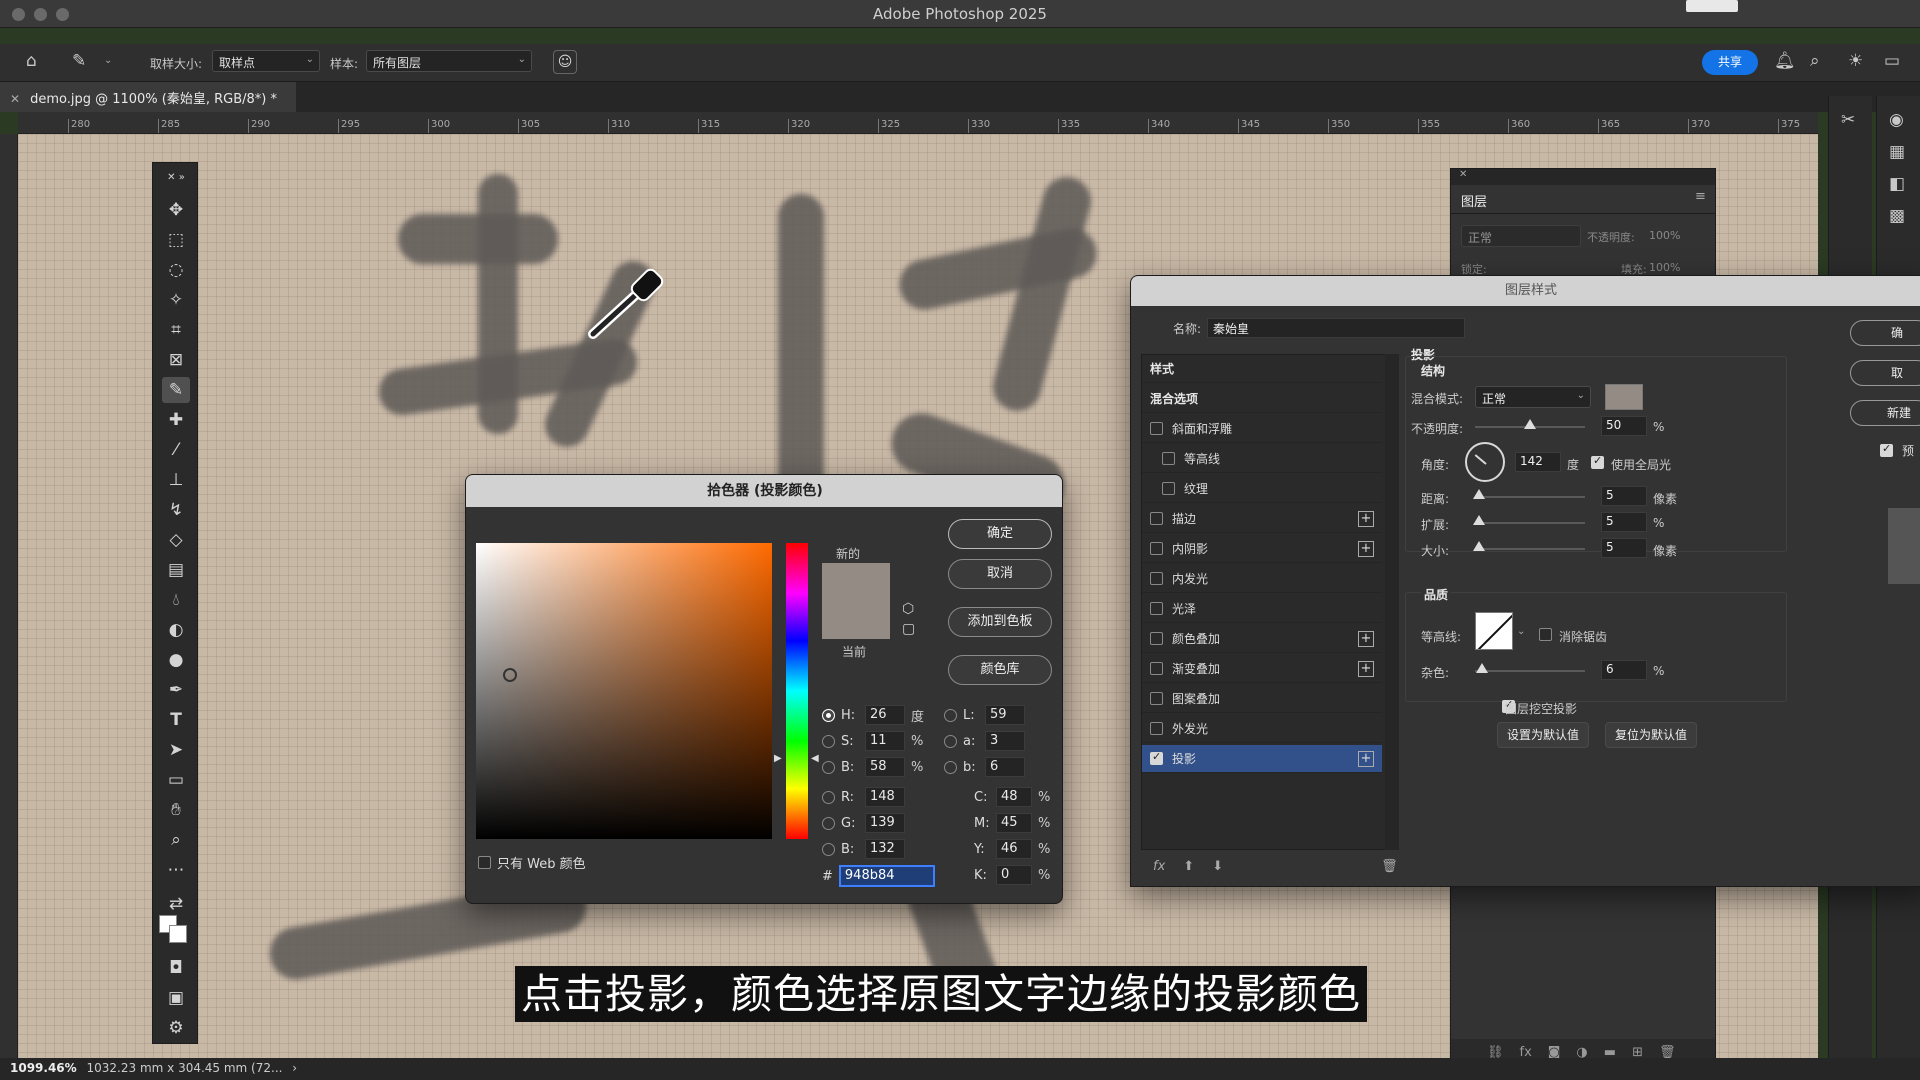  What do you see at coordinates (176, 178) in the screenshot?
I see `panel-collapse-icon: ✕ »` at bounding box center [176, 178].